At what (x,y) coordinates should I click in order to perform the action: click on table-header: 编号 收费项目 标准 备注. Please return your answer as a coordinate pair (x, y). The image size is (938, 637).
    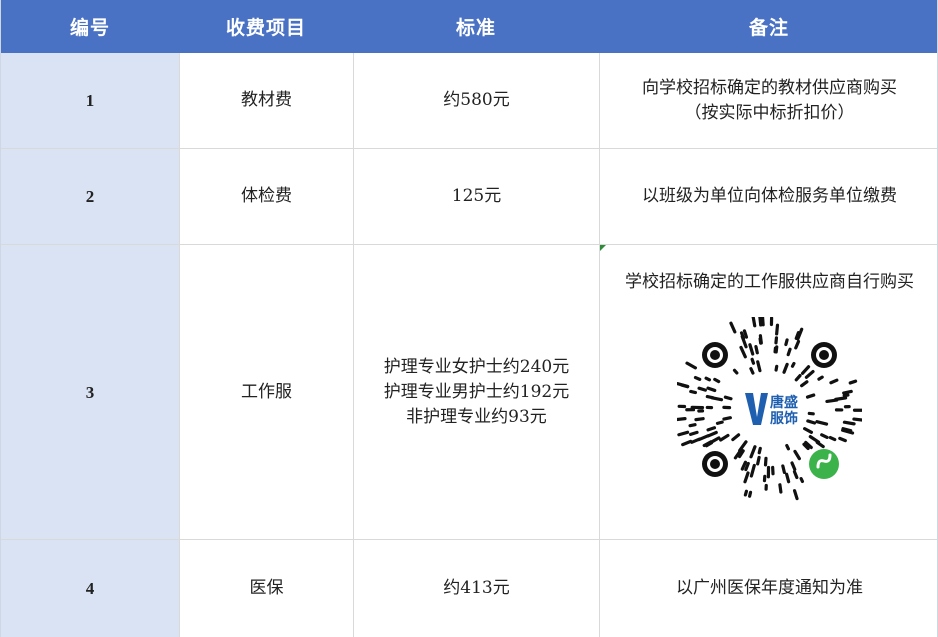
    Looking at the image, I should click on (469, 26).